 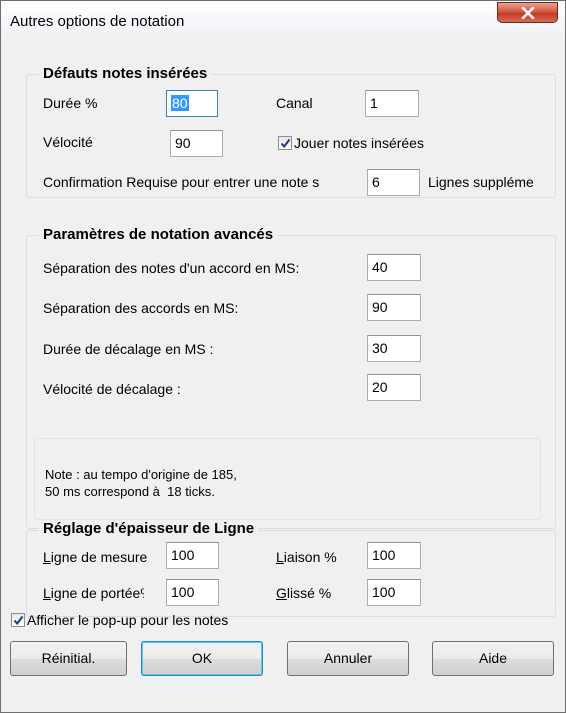 I want to click on window-title: Autres options de notation, so click(x=97, y=21).